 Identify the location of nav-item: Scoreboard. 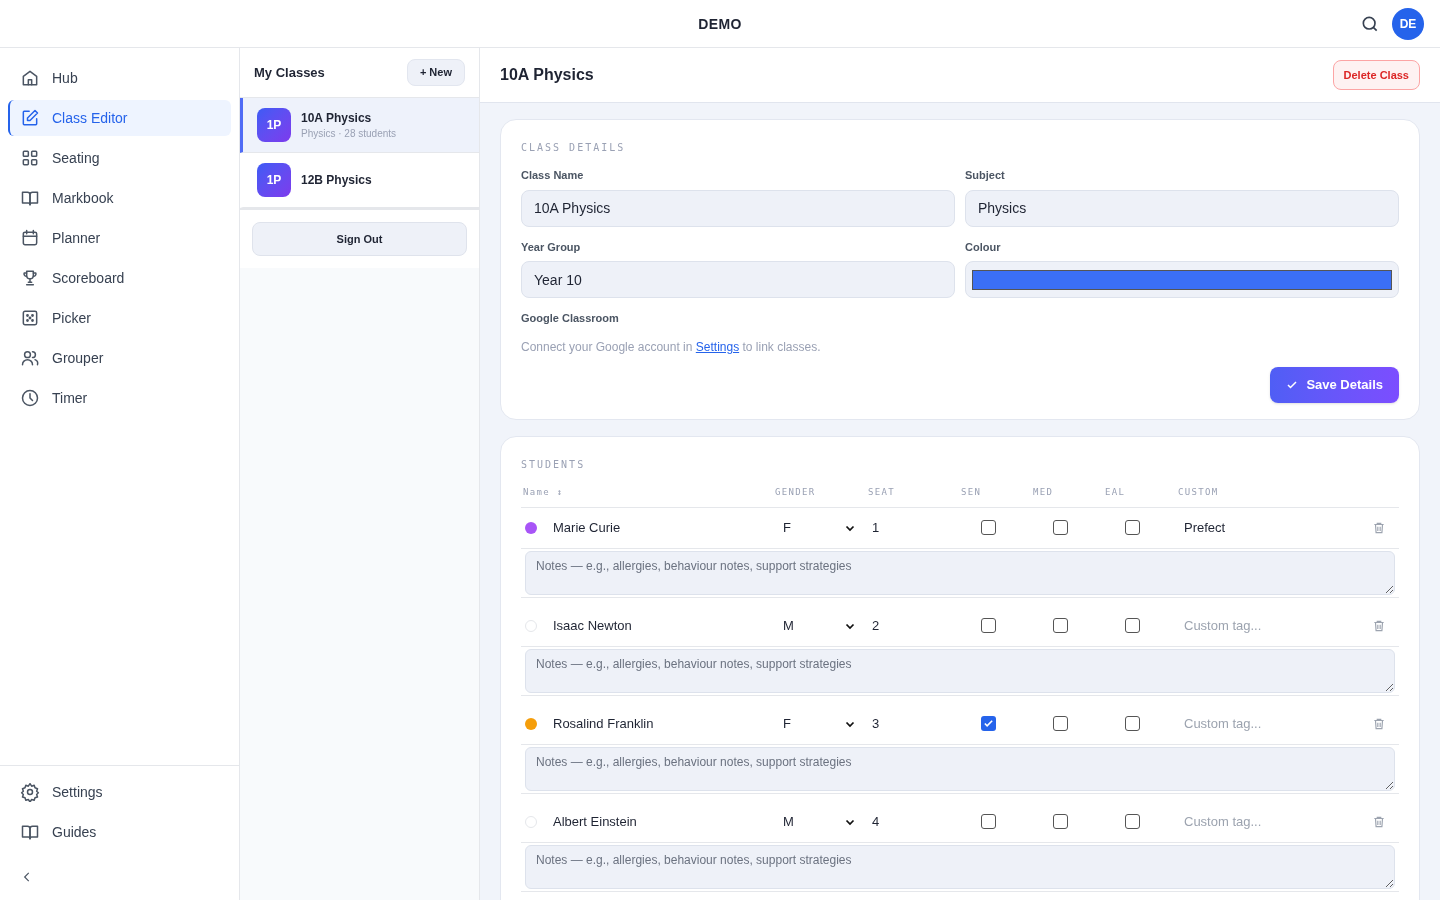
(119, 278).